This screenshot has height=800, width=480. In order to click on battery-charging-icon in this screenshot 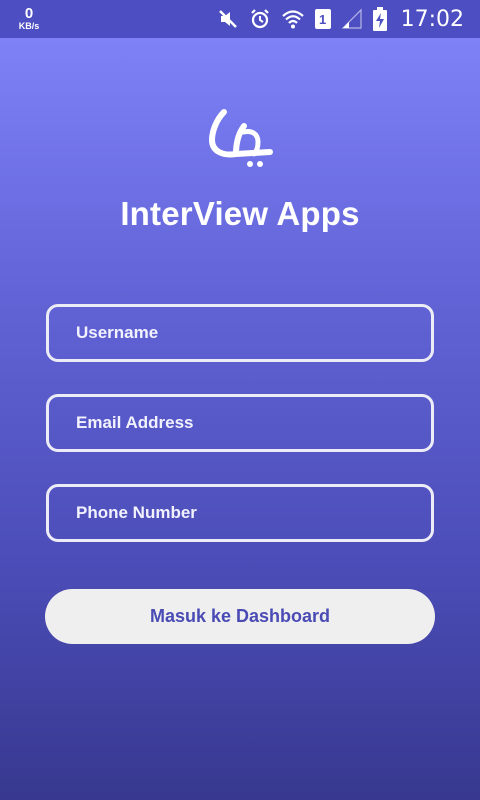, I will do `click(379, 19)`.